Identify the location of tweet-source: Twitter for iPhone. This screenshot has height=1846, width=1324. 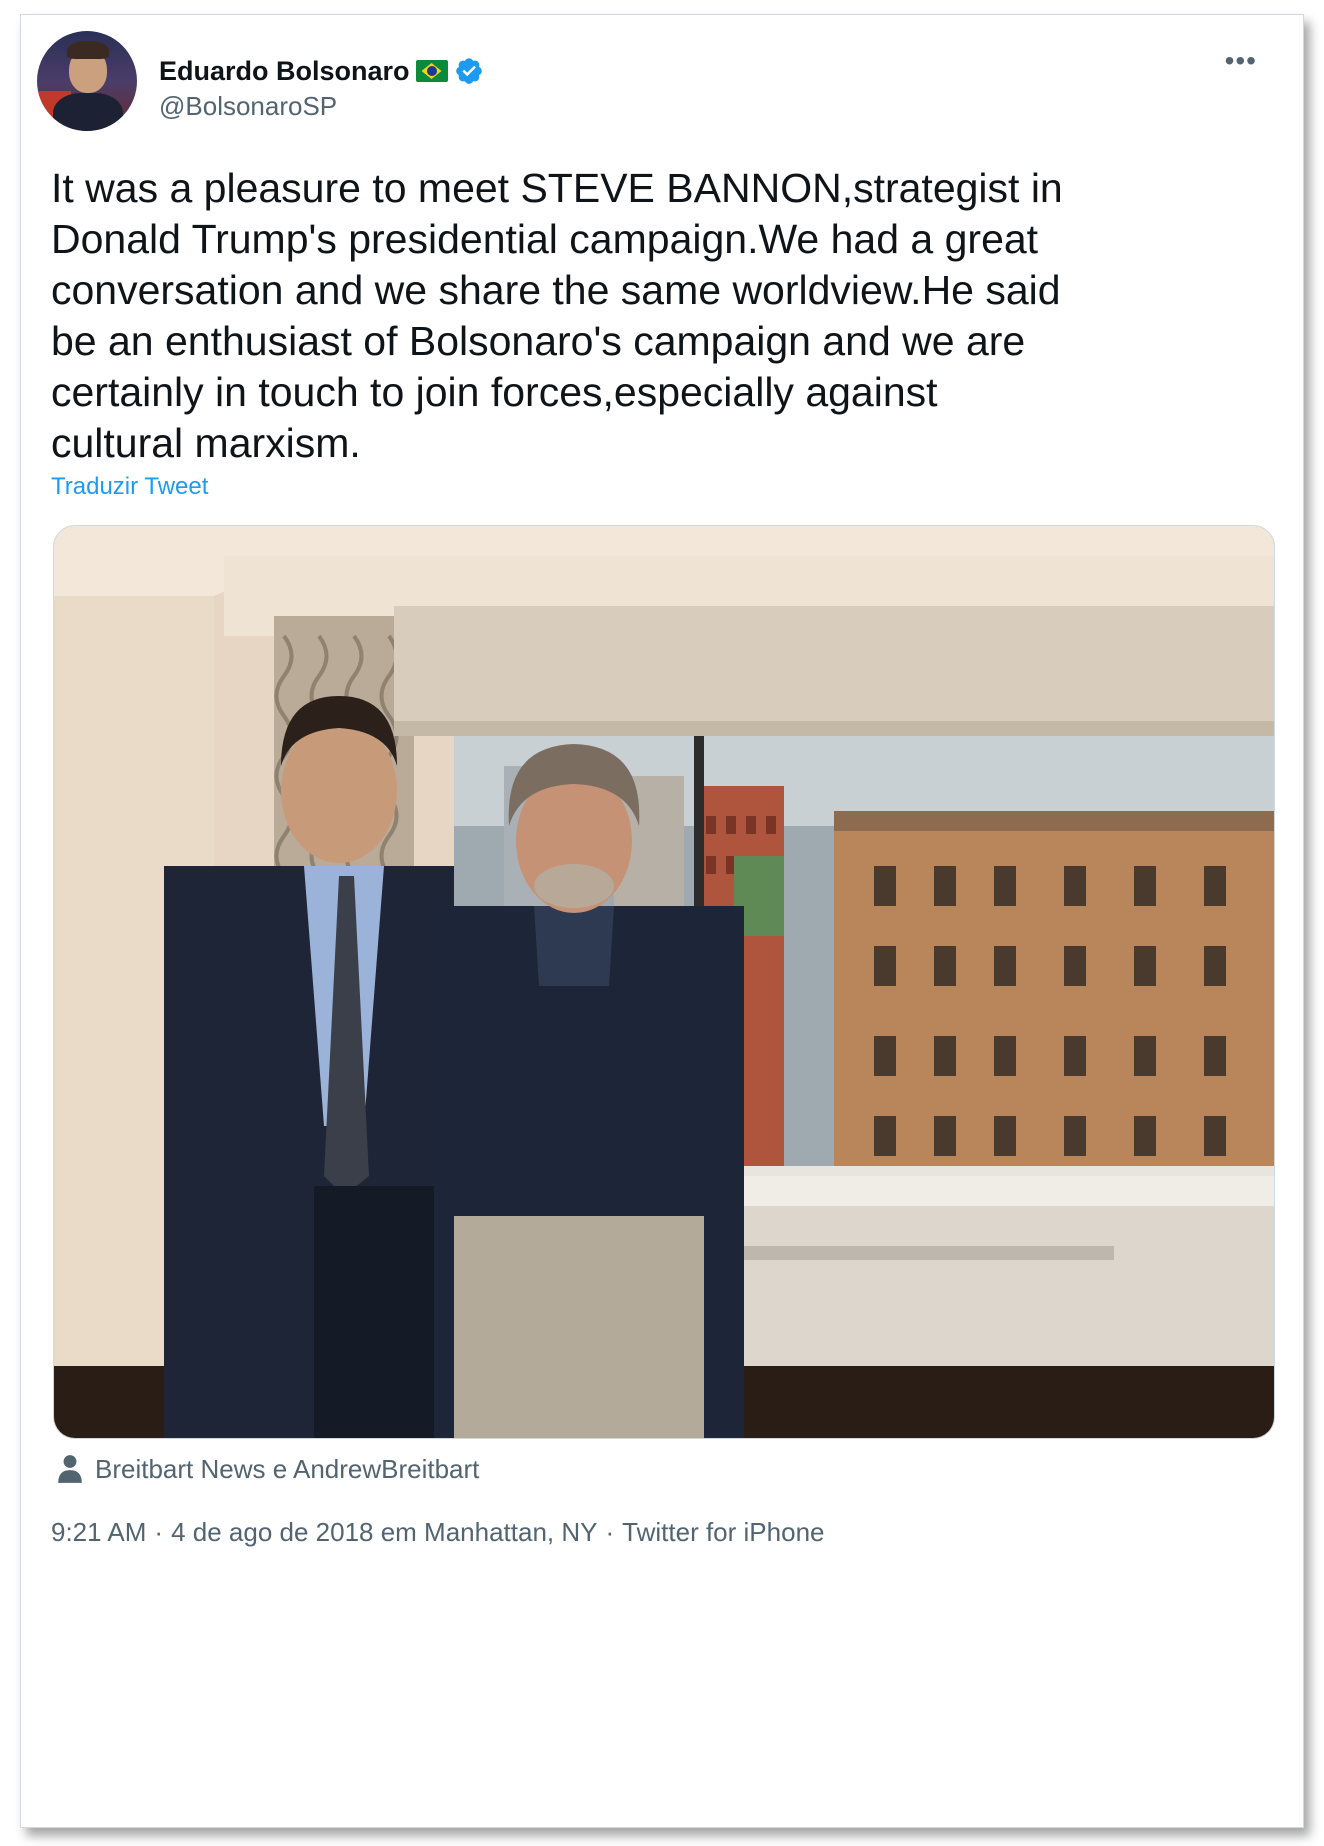
(723, 1532).